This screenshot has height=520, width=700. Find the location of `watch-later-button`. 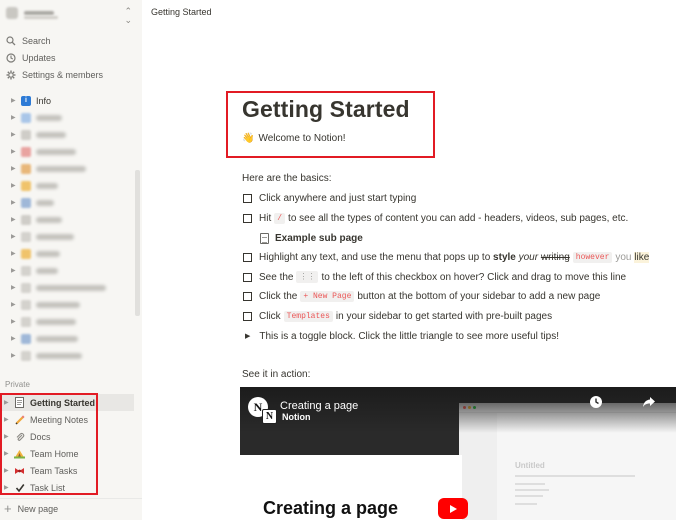

watch-later-button is located at coordinates (596, 404).